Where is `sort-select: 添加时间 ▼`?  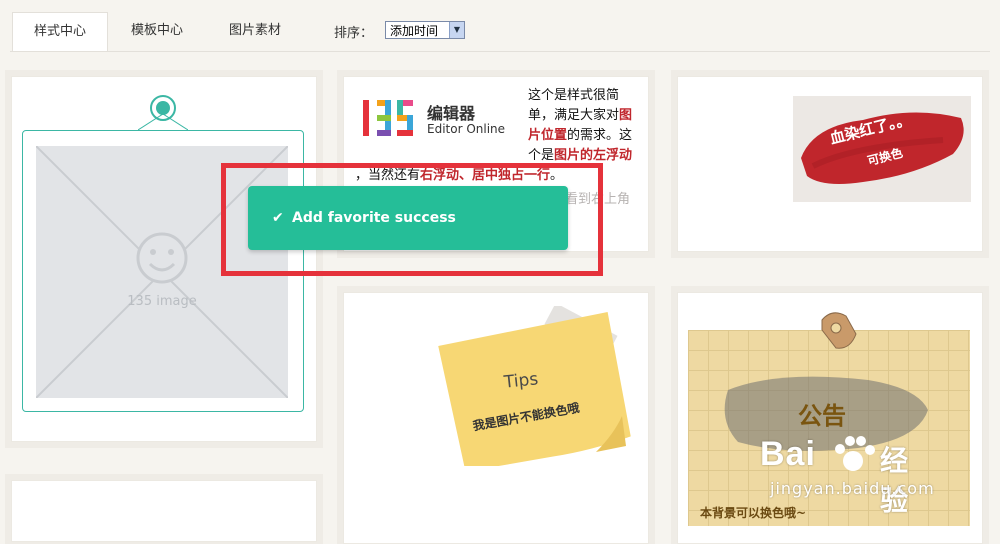 sort-select: 添加时间 ▼ is located at coordinates (425, 30).